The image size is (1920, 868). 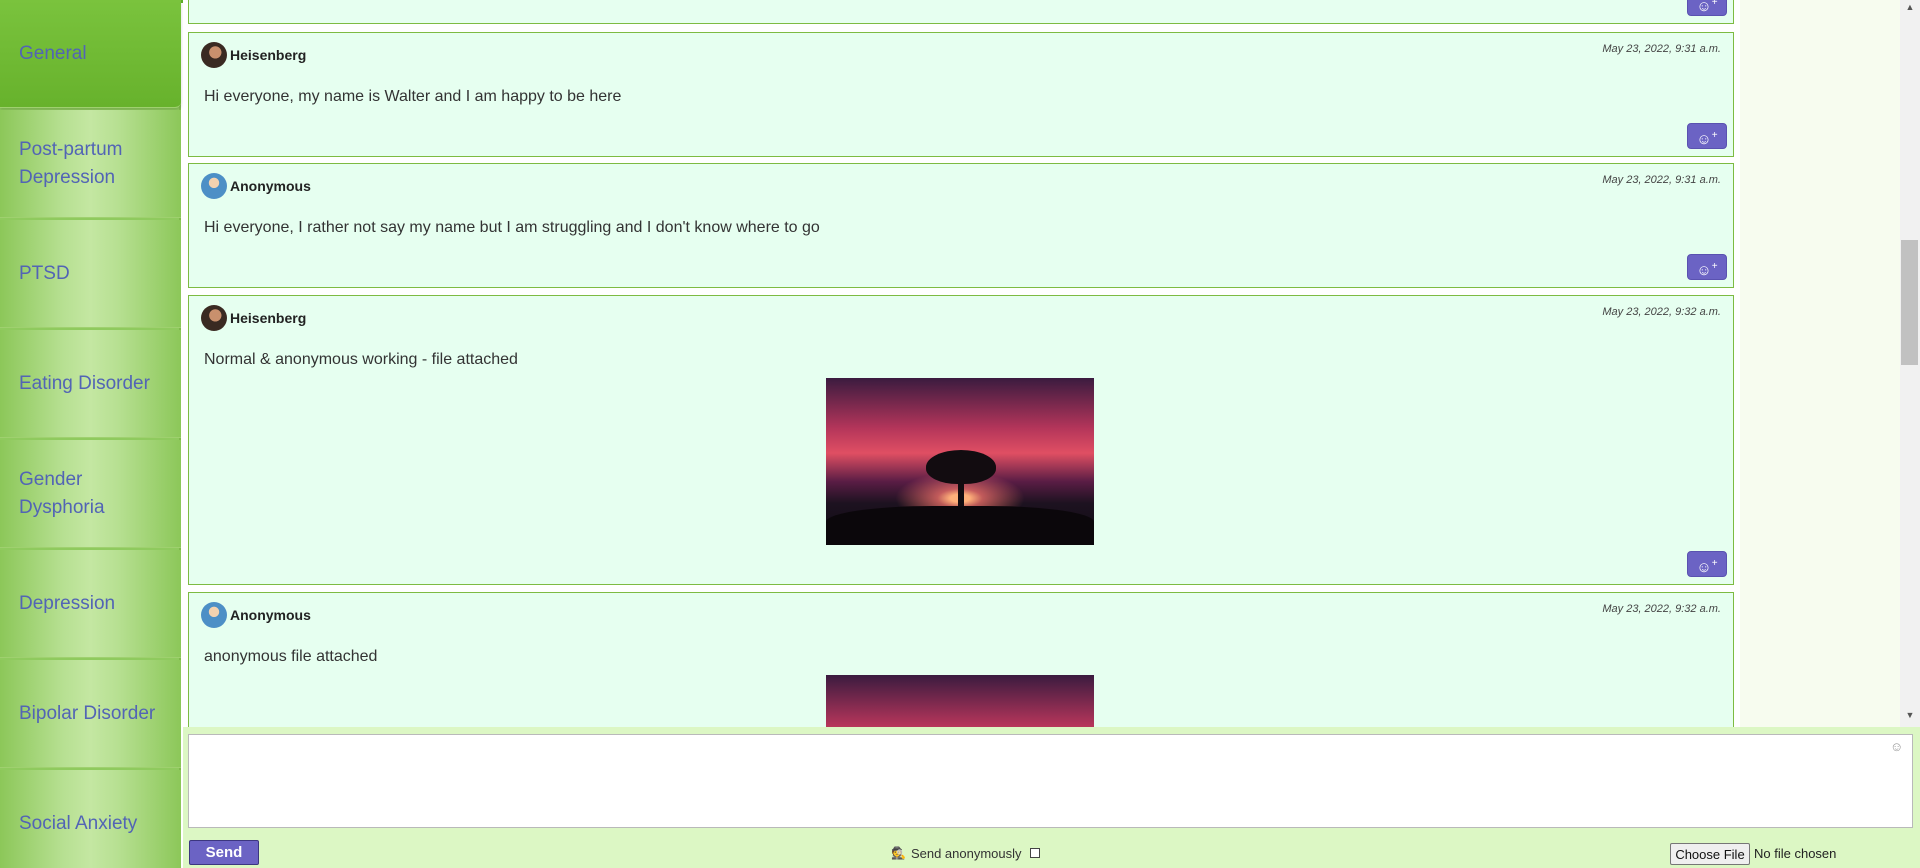 What do you see at coordinates (1909, 302) in the screenshot?
I see `scrollbar-thumb` at bounding box center [1909, 302].